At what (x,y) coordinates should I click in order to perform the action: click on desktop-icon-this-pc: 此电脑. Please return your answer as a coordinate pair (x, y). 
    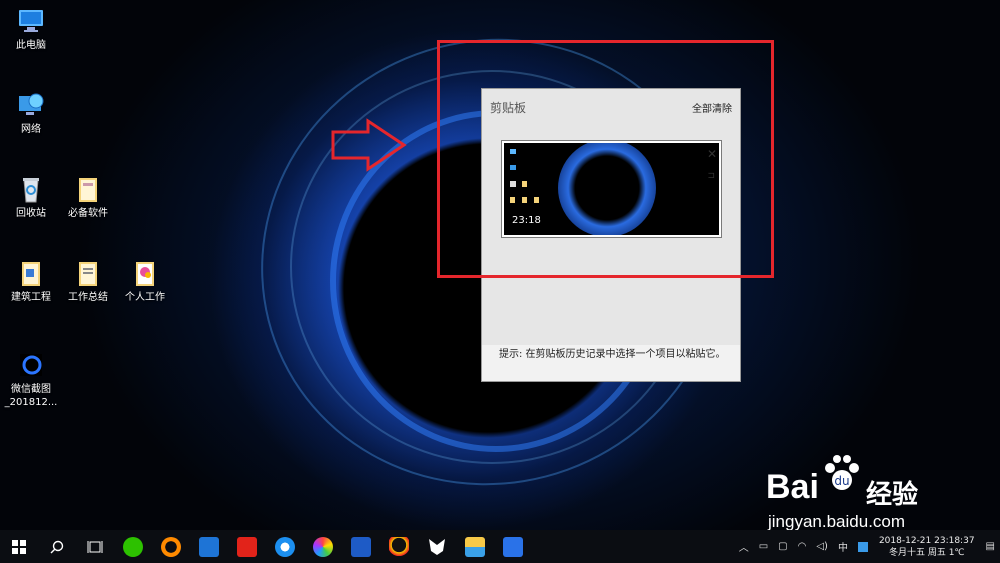
    Looking at the image, I should click on (31, 29).